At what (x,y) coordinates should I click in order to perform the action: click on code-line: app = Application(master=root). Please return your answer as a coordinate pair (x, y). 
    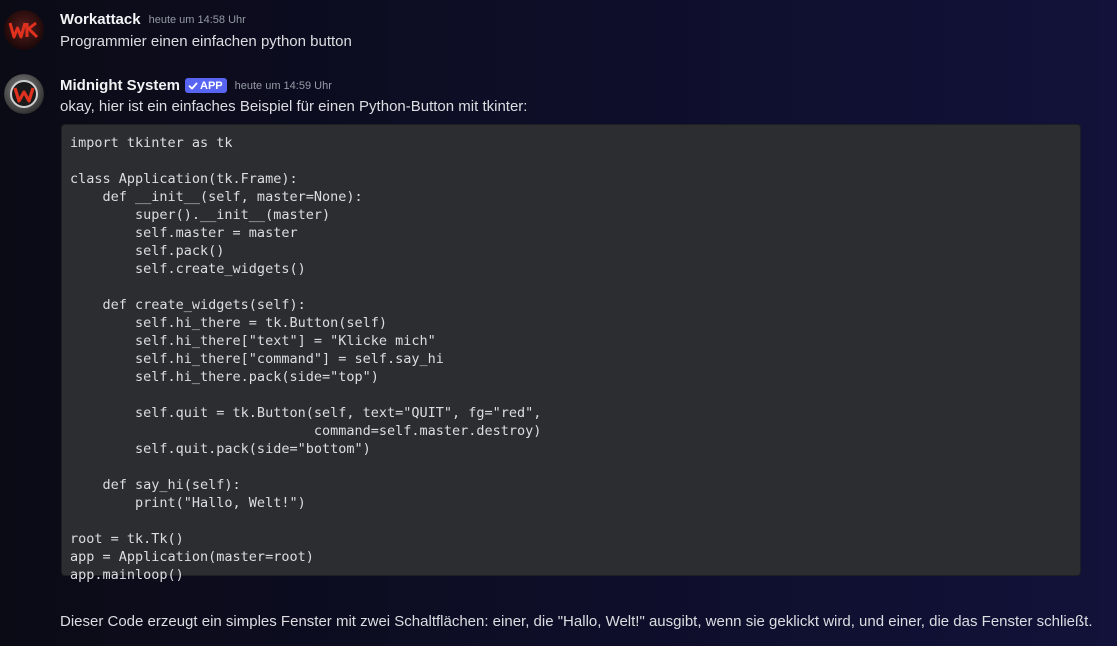
    Looking at the image, I should click on (192, 557).